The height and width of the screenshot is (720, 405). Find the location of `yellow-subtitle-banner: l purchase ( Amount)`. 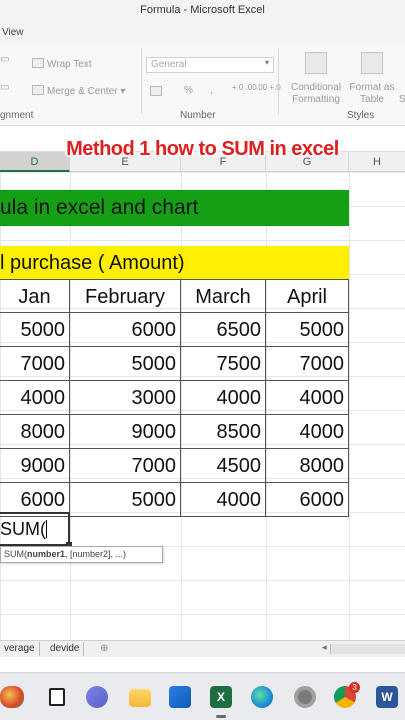

yellow-subtitle-banner: l purchase ( Amount) is located at coordinates (174, 262).